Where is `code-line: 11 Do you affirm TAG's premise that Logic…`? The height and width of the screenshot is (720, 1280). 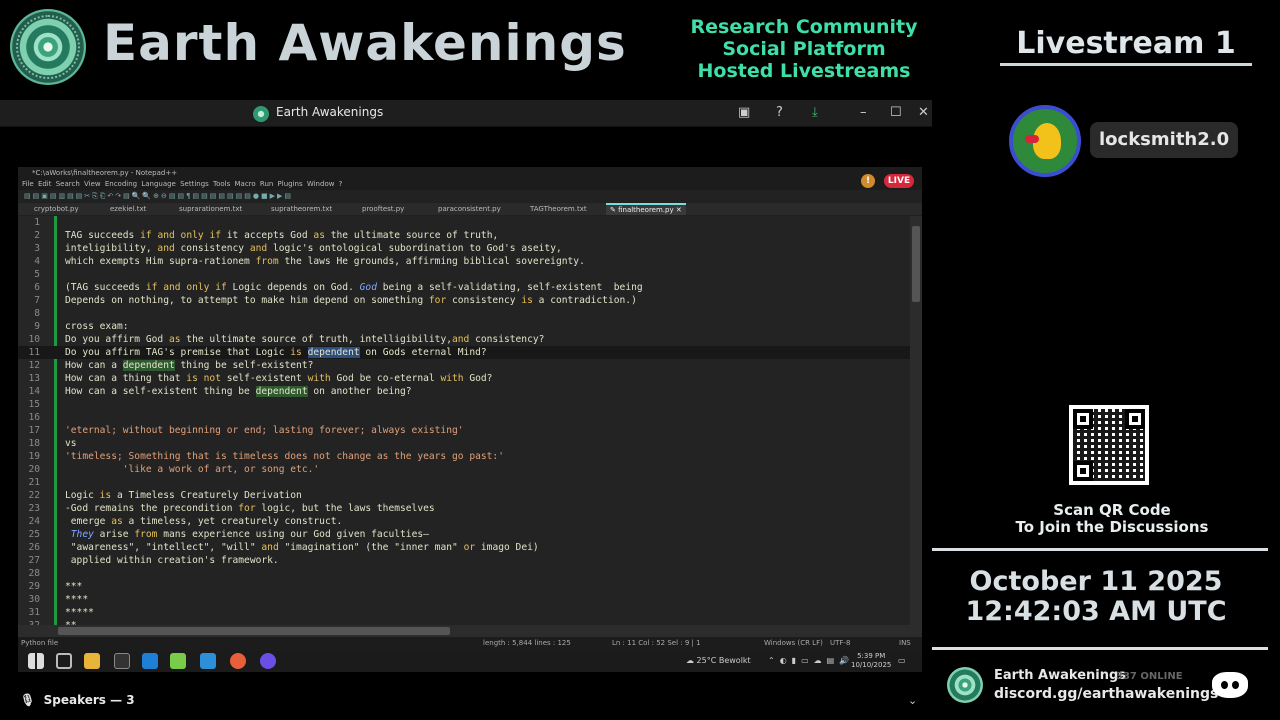
code-line: 11 Do you affirm TAG's premise that Logic… is located at coordinates (464, 352).